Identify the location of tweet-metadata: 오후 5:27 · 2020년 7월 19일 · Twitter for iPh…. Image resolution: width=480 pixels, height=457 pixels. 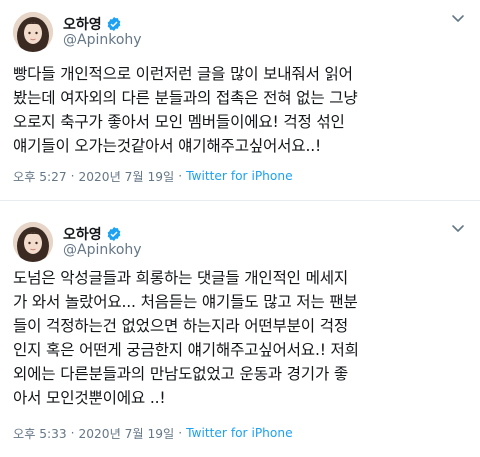
(153, 176).